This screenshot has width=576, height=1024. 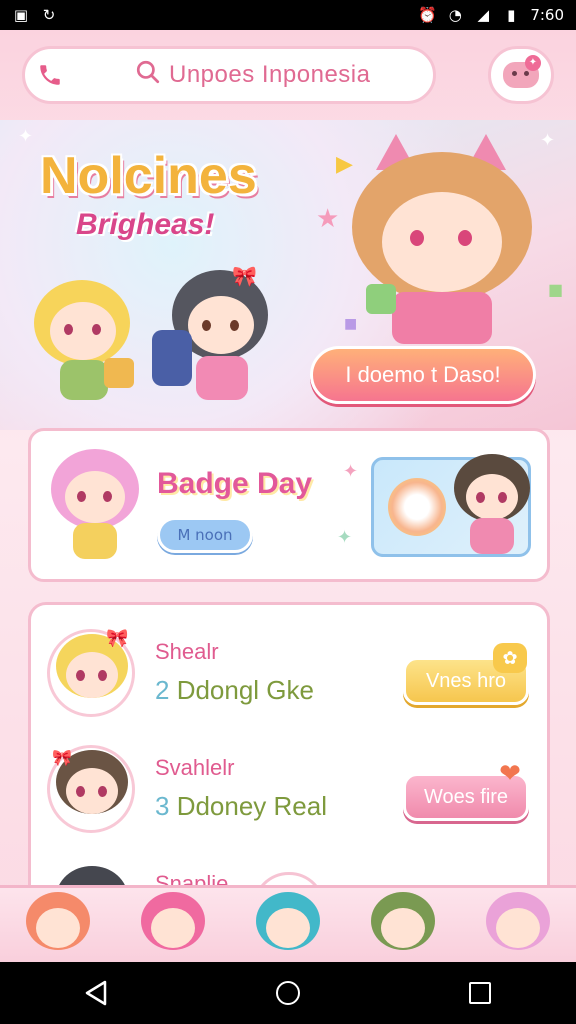 I want to click on signal-icon: ◢, so click(x=483, y=15).